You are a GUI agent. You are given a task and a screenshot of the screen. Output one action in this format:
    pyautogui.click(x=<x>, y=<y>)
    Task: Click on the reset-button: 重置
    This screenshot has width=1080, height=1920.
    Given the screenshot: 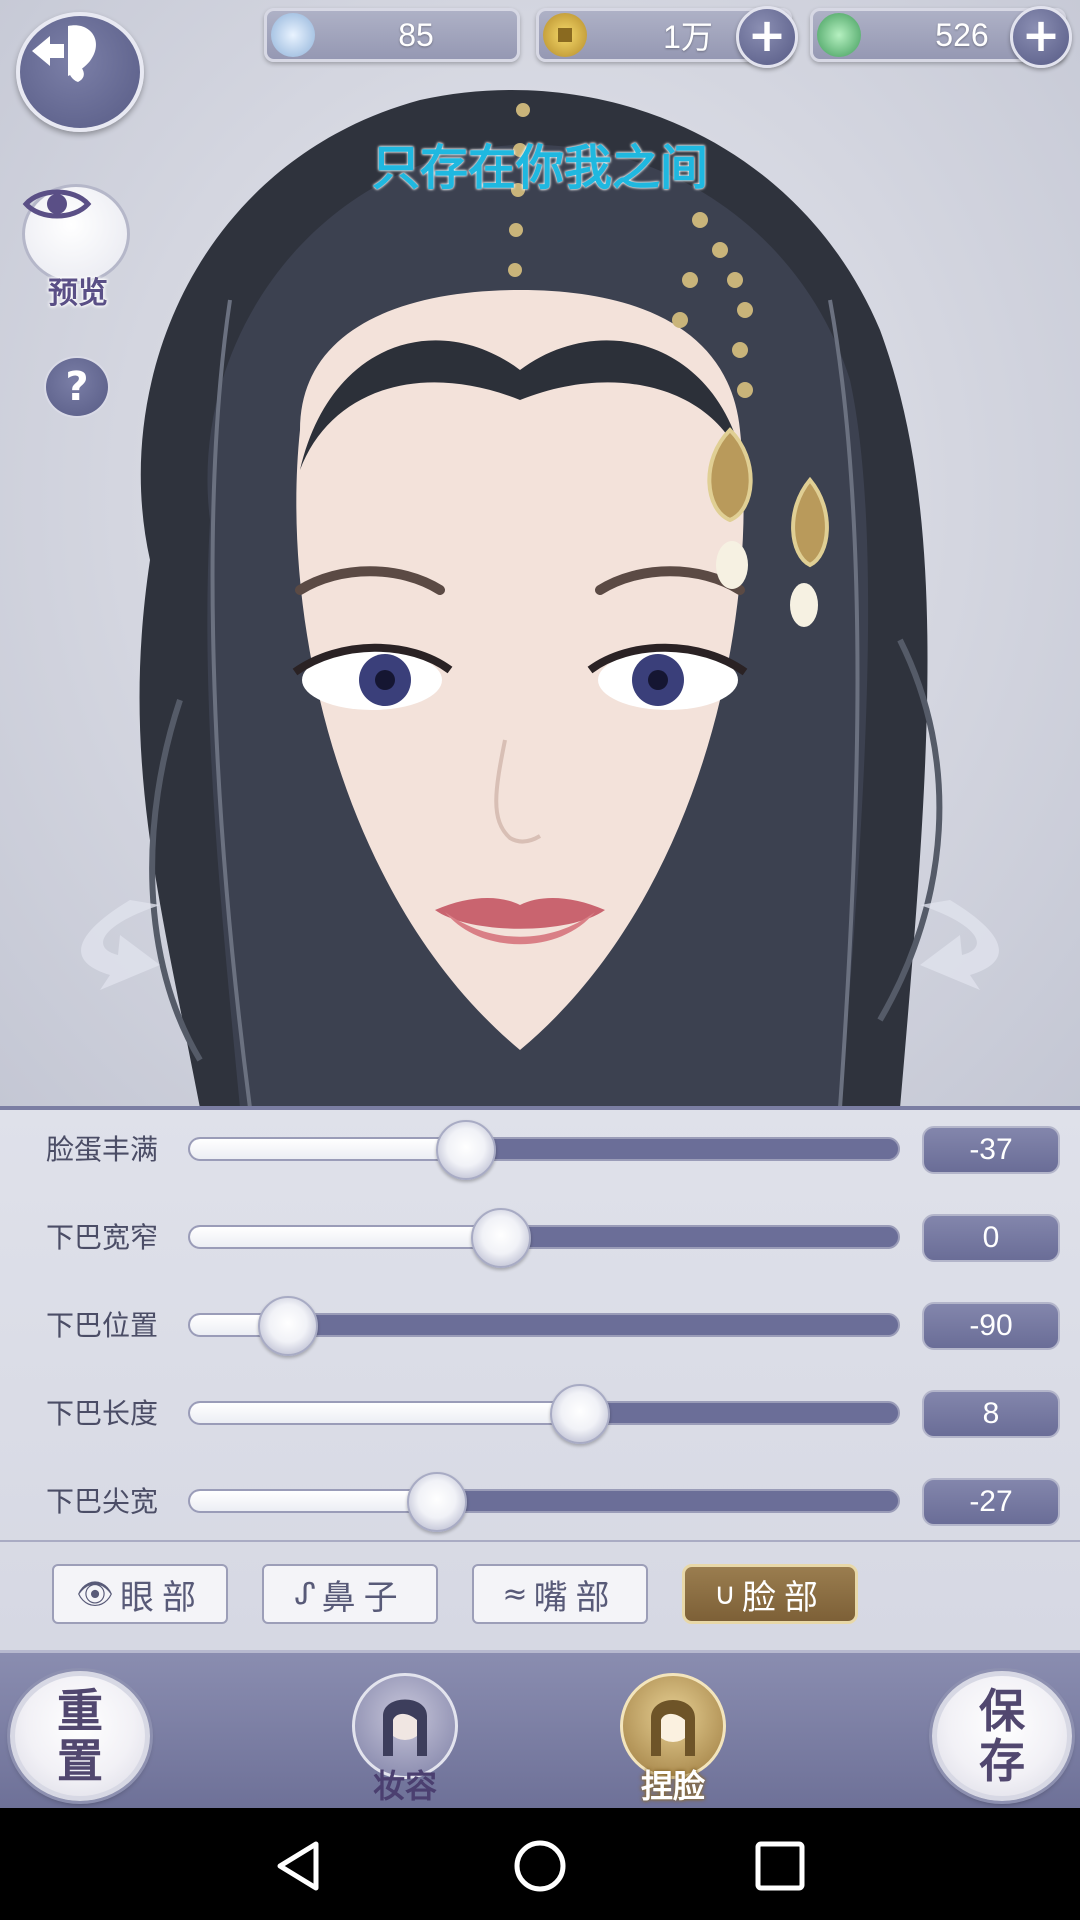 What is the action you would take?
    pyautogui.click(x=80, y=1736)
    